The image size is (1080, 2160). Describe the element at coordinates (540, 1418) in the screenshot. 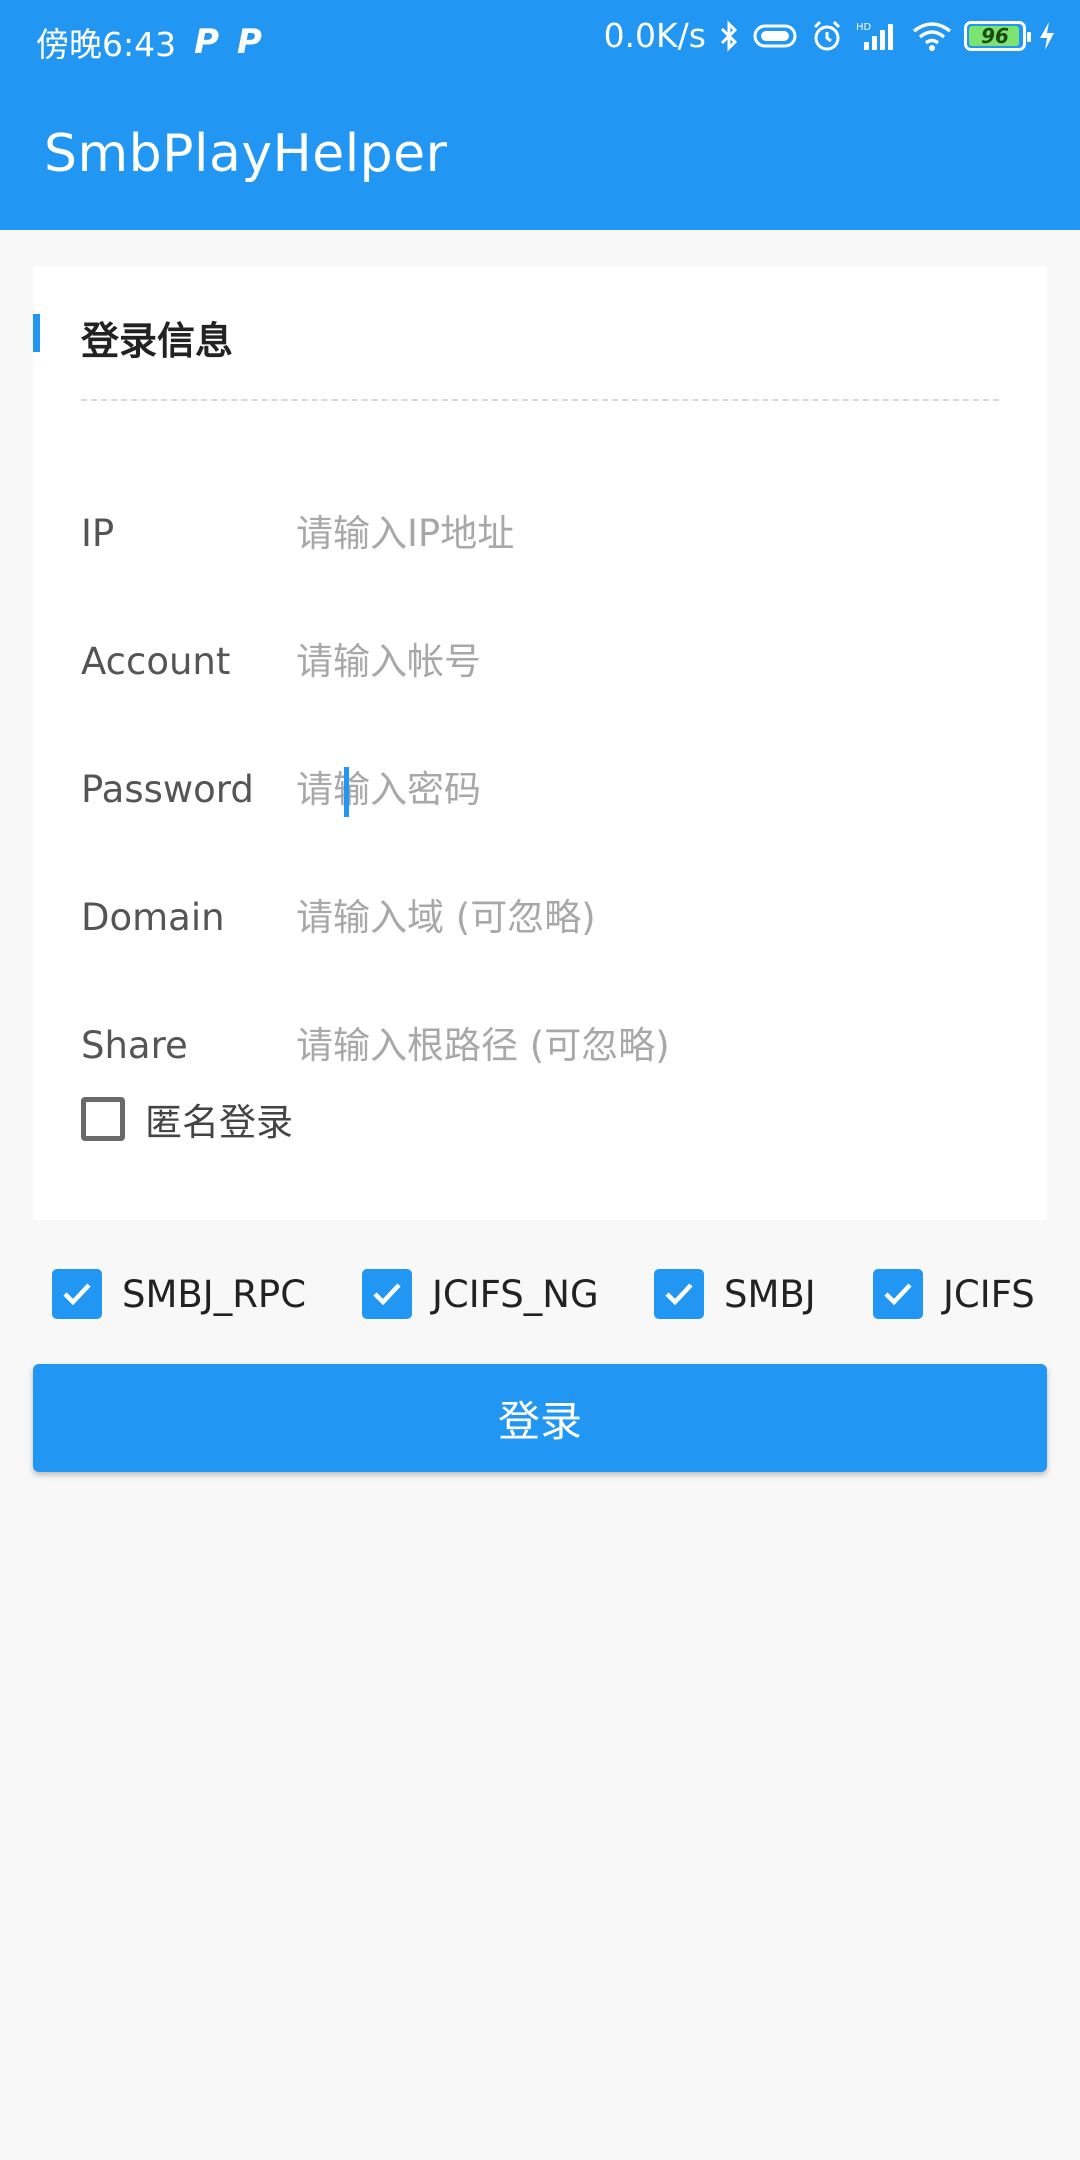

I see `login-button: 登录` at that location.